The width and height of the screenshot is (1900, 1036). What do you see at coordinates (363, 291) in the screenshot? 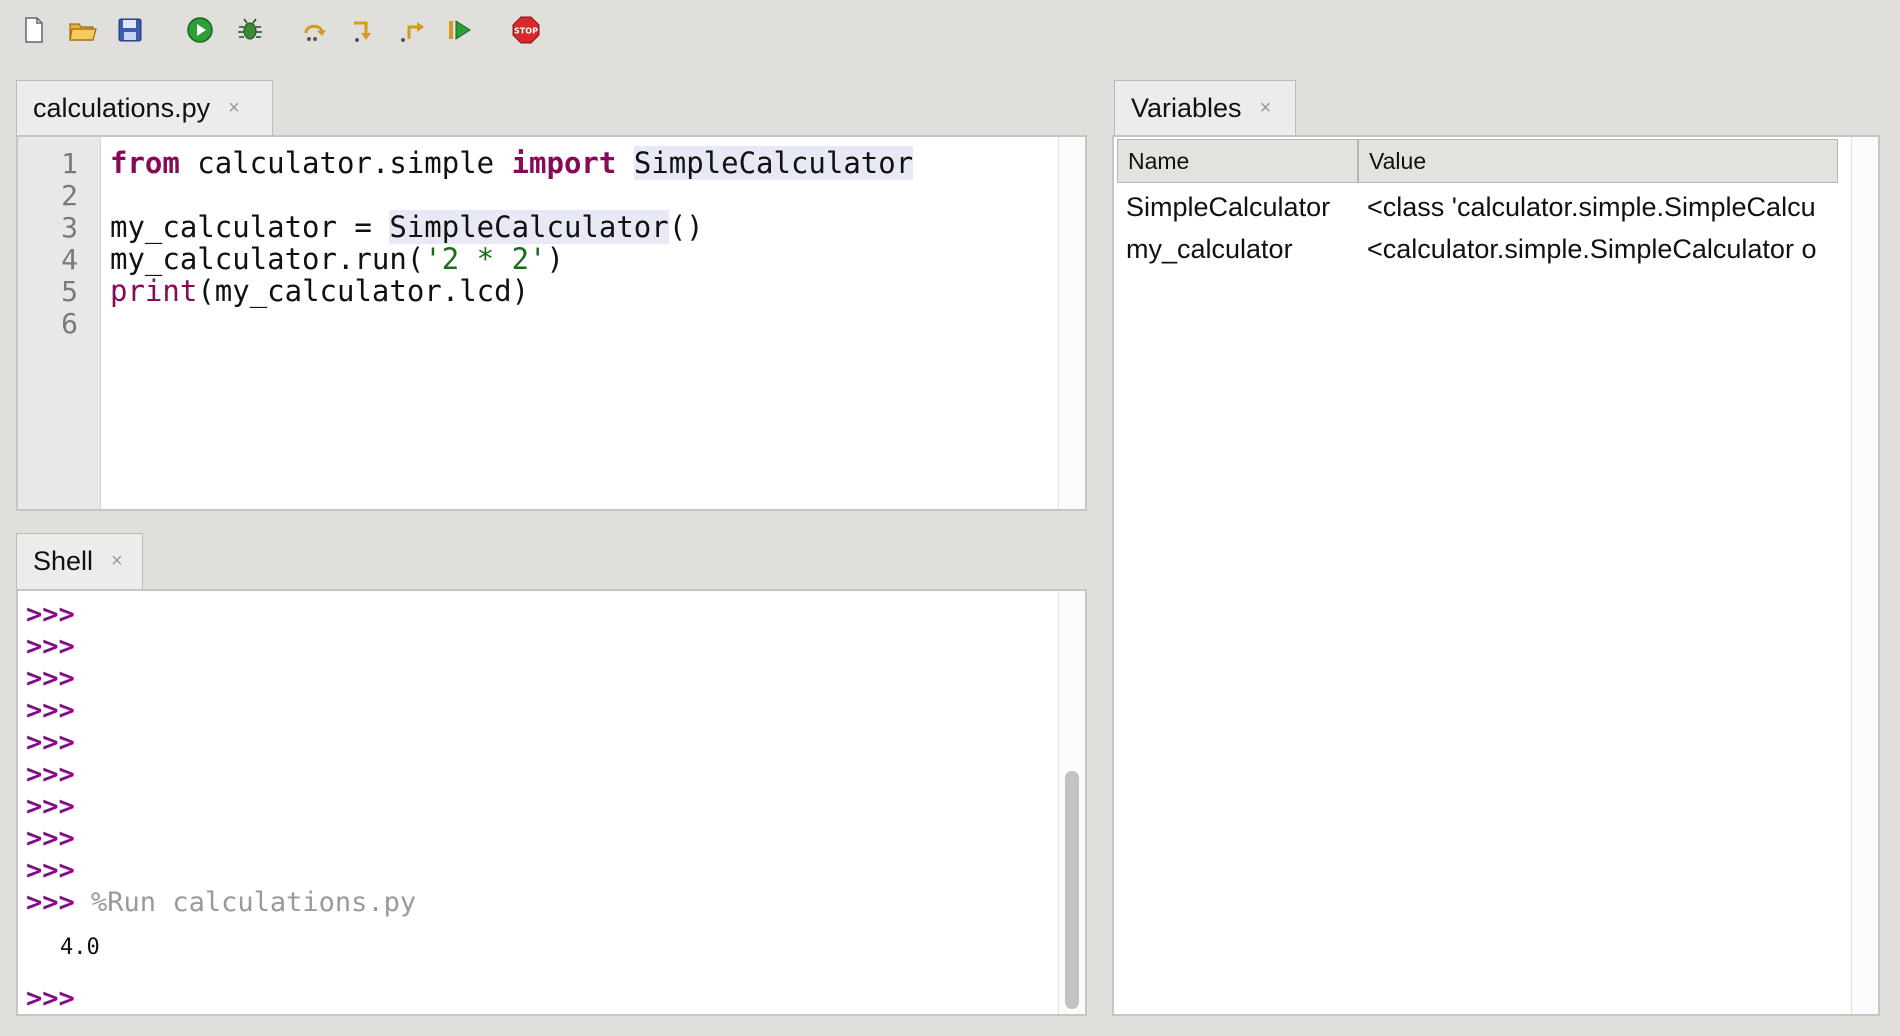
I see `print-args: (my_calculator.lcd)` at bounding box center [363, 291].